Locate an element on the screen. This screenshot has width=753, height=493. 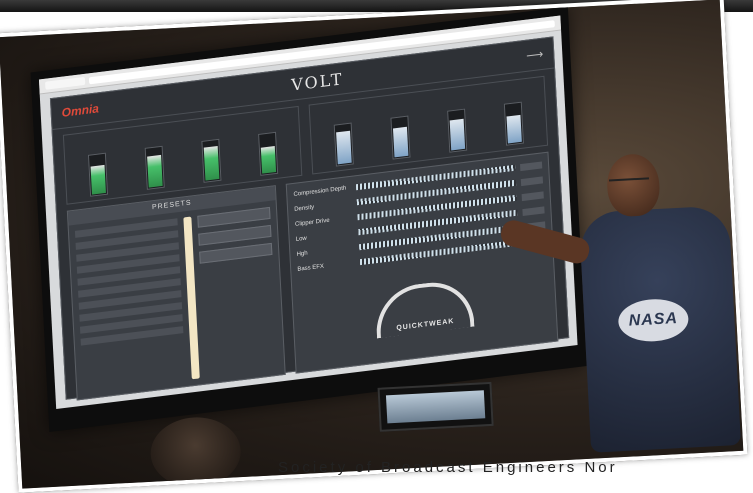
nasa-logo: NASA is located at coordinates (653, 320).